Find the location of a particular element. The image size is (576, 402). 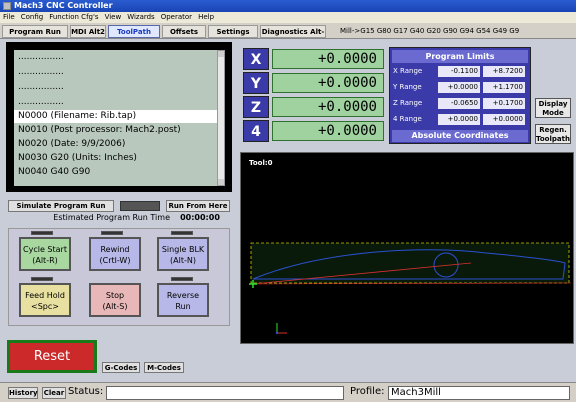

y-range-min: +0.0000 is located at coordinates (459, 87).